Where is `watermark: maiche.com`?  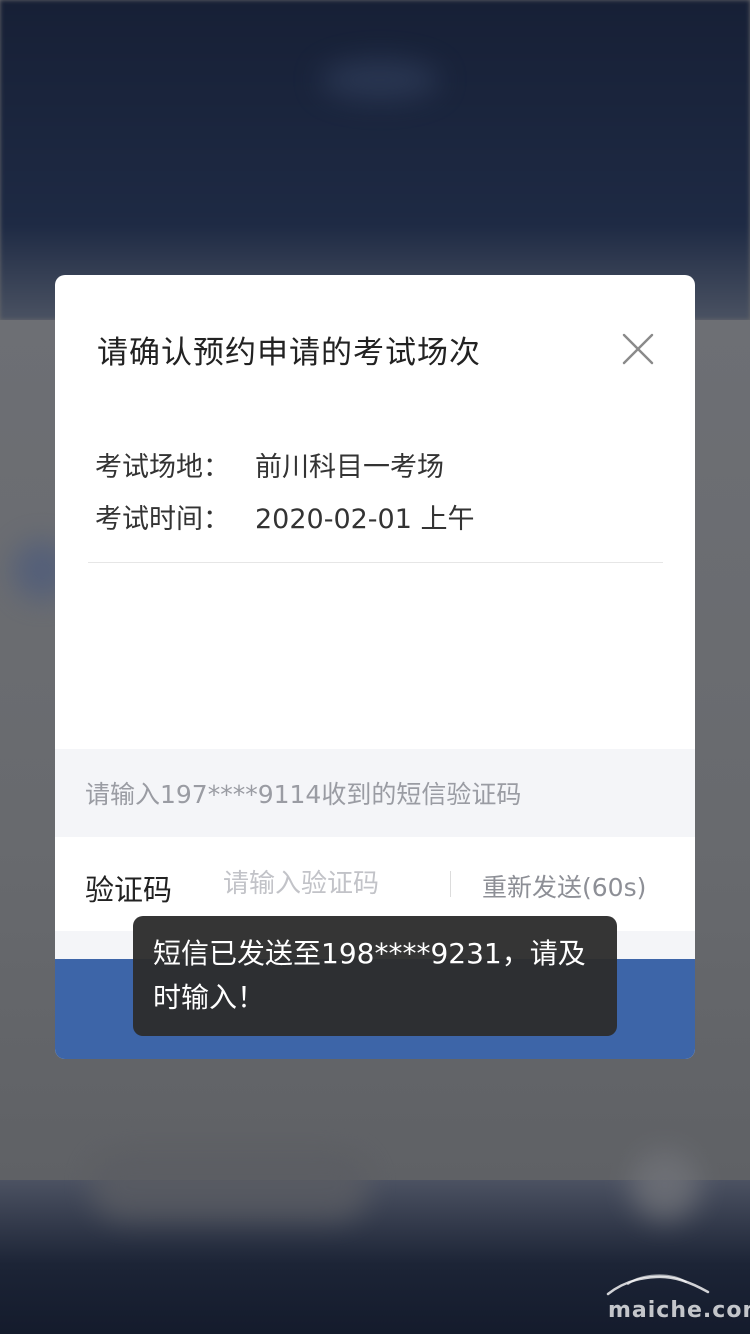
watermark: maiche.com is located at coordinates (674, 1297).